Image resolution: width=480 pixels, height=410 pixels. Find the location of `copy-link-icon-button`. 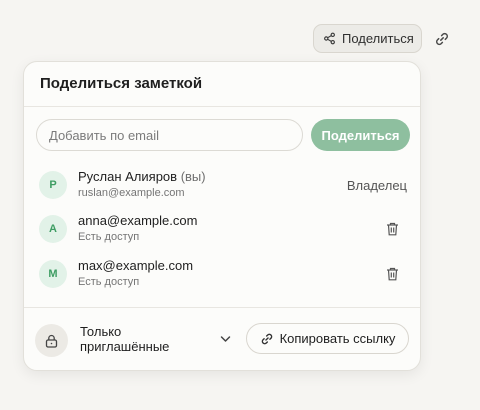

copy-link-icon-button is located at coordinates (441, 38).